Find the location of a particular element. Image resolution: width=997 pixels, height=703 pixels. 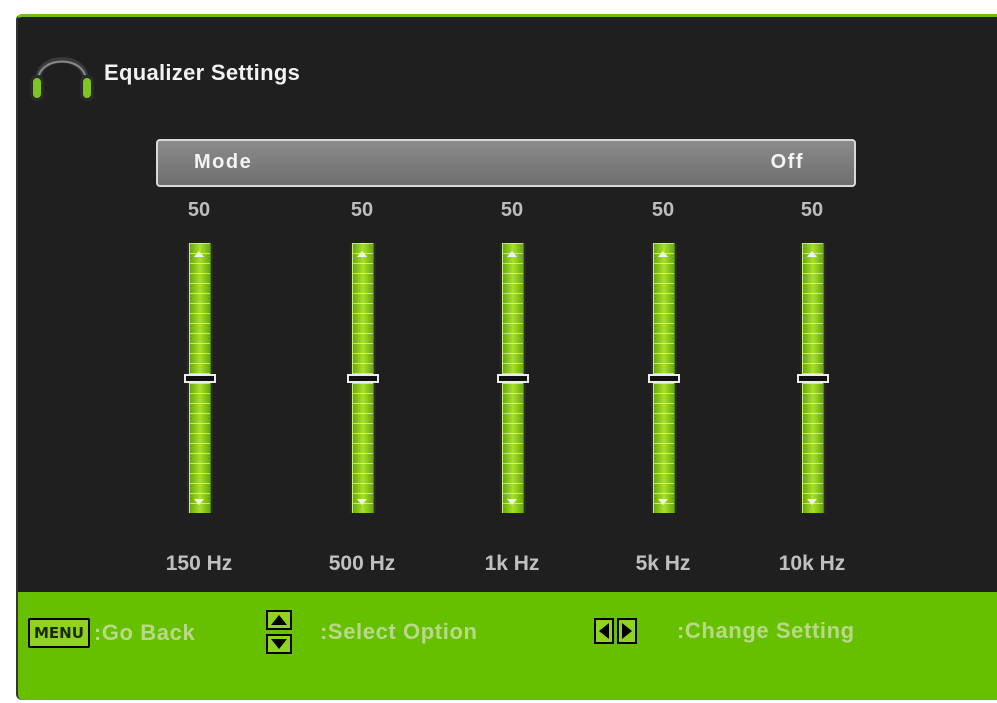

band-150hz: 50 150 Hz is located at coordinates (199, 397).